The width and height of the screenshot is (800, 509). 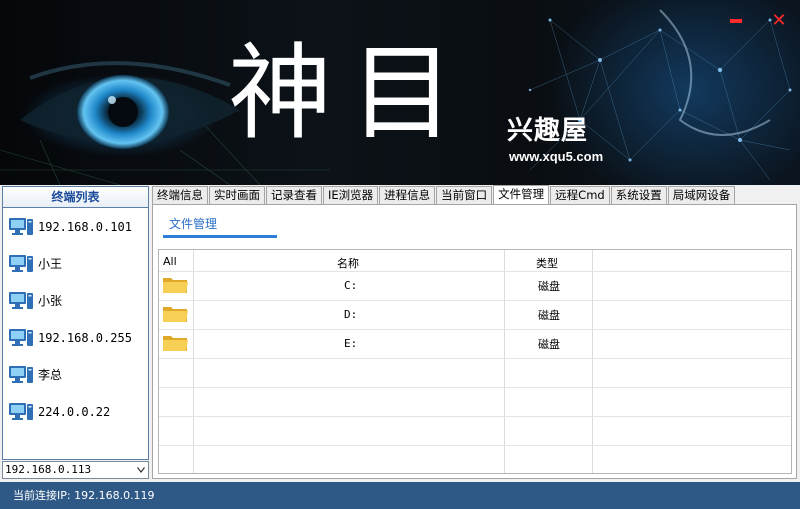 What do you see at coordinates (475, 314) in the screenshot?
I see `file-row: D: 磁盘` at bounding box center [475, 314].